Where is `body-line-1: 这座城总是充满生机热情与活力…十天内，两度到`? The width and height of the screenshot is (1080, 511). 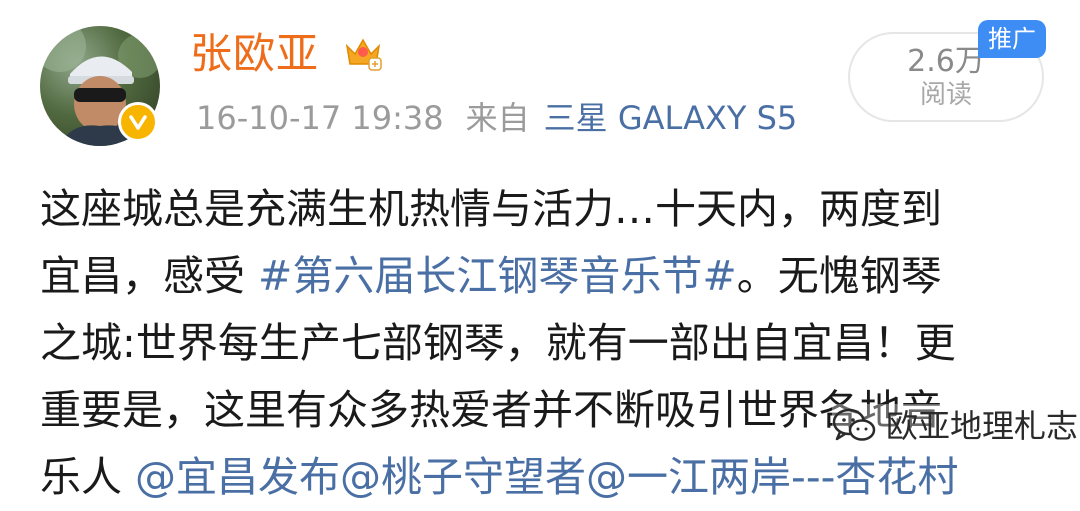 body-line-1: 这座城总是充满生机热情与活力…十天内，两度到 is located at coordinates (491, 209).